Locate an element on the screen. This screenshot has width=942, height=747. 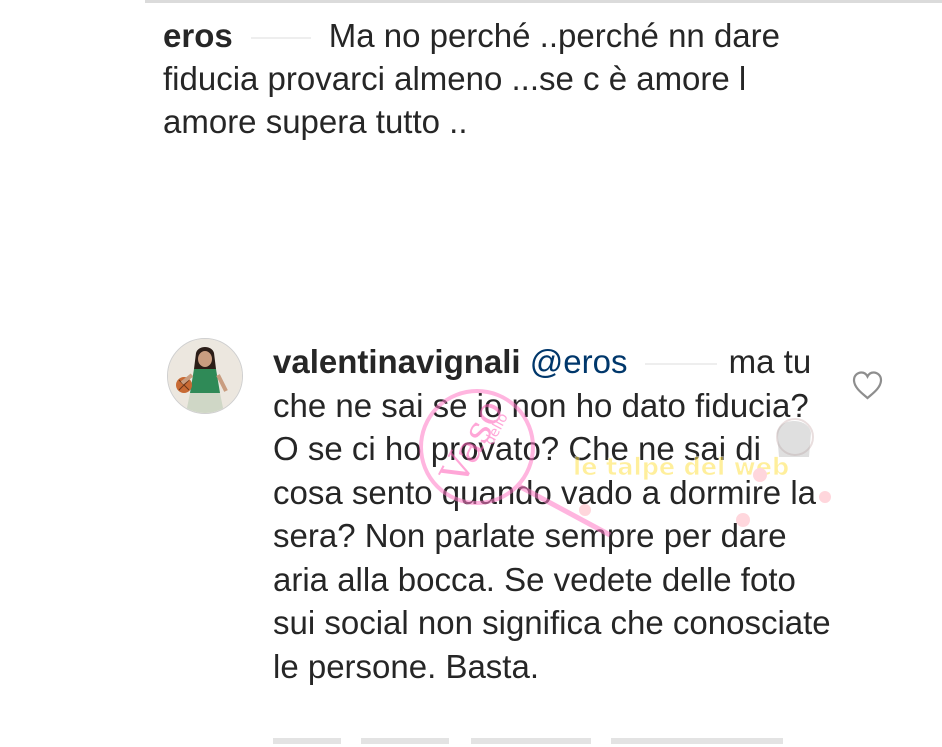
mention-link: @eros is located at coordinates (579, 361).